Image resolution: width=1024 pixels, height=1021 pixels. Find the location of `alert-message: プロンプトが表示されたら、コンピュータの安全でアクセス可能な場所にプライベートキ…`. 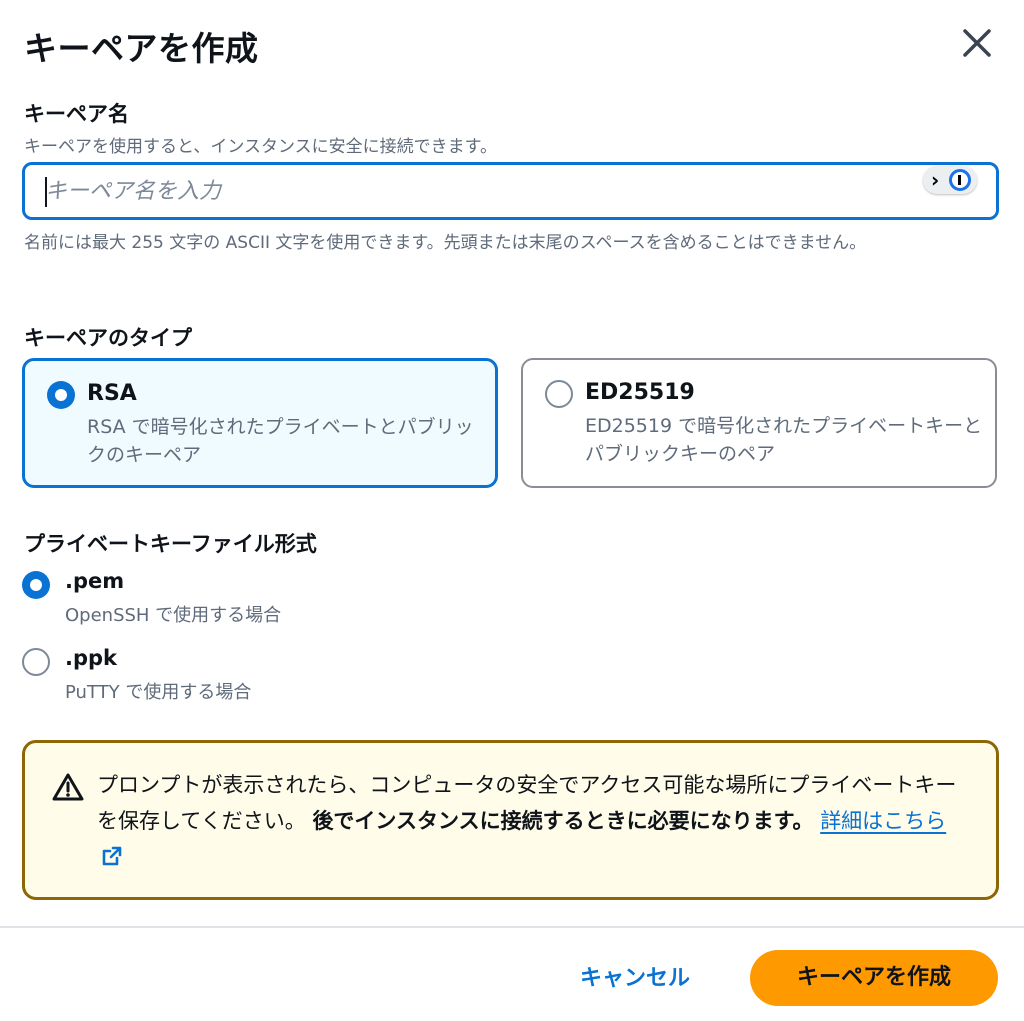

alert-message: プロンプトが表示されたら、コンピュータの安全でアクセス可能な場所にプライベートキ… is located at coordinates (532, 821).